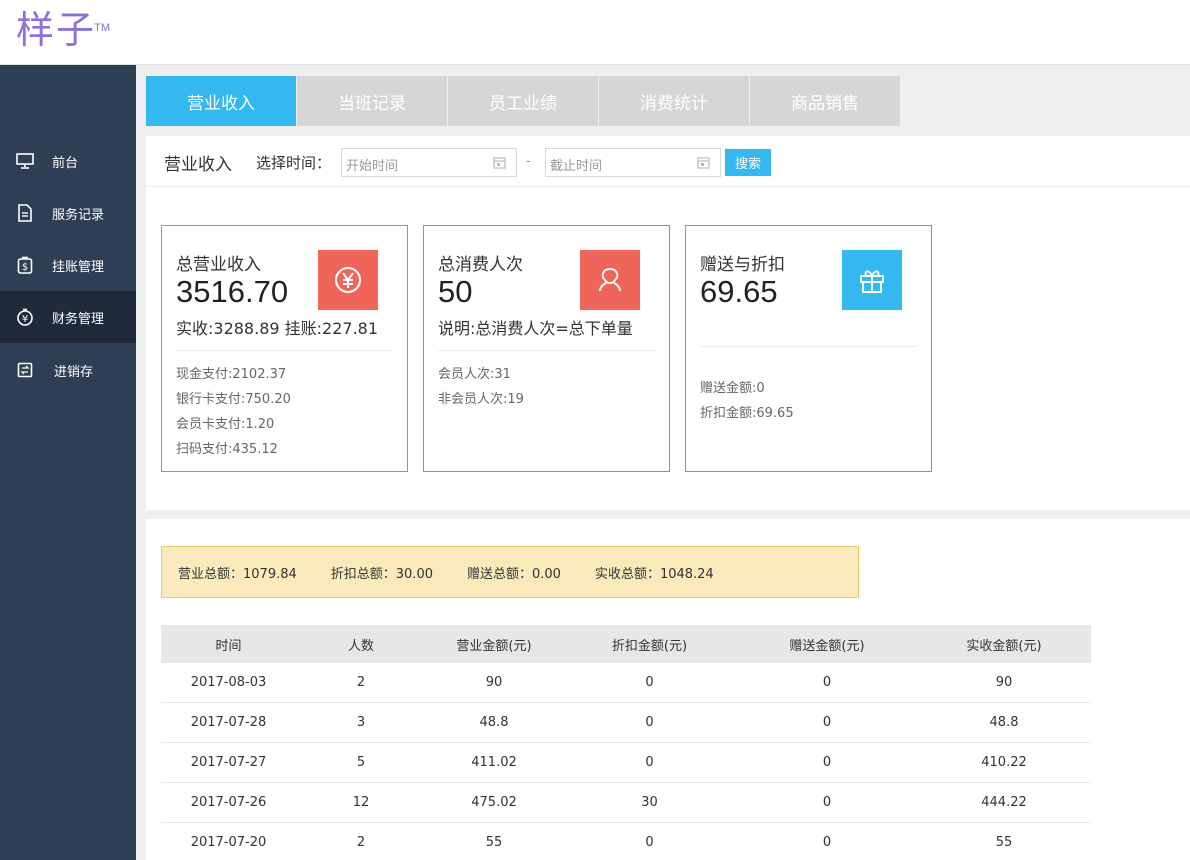  I want to click on gift-total: 赠送总额：0.00, so click(513, 574).